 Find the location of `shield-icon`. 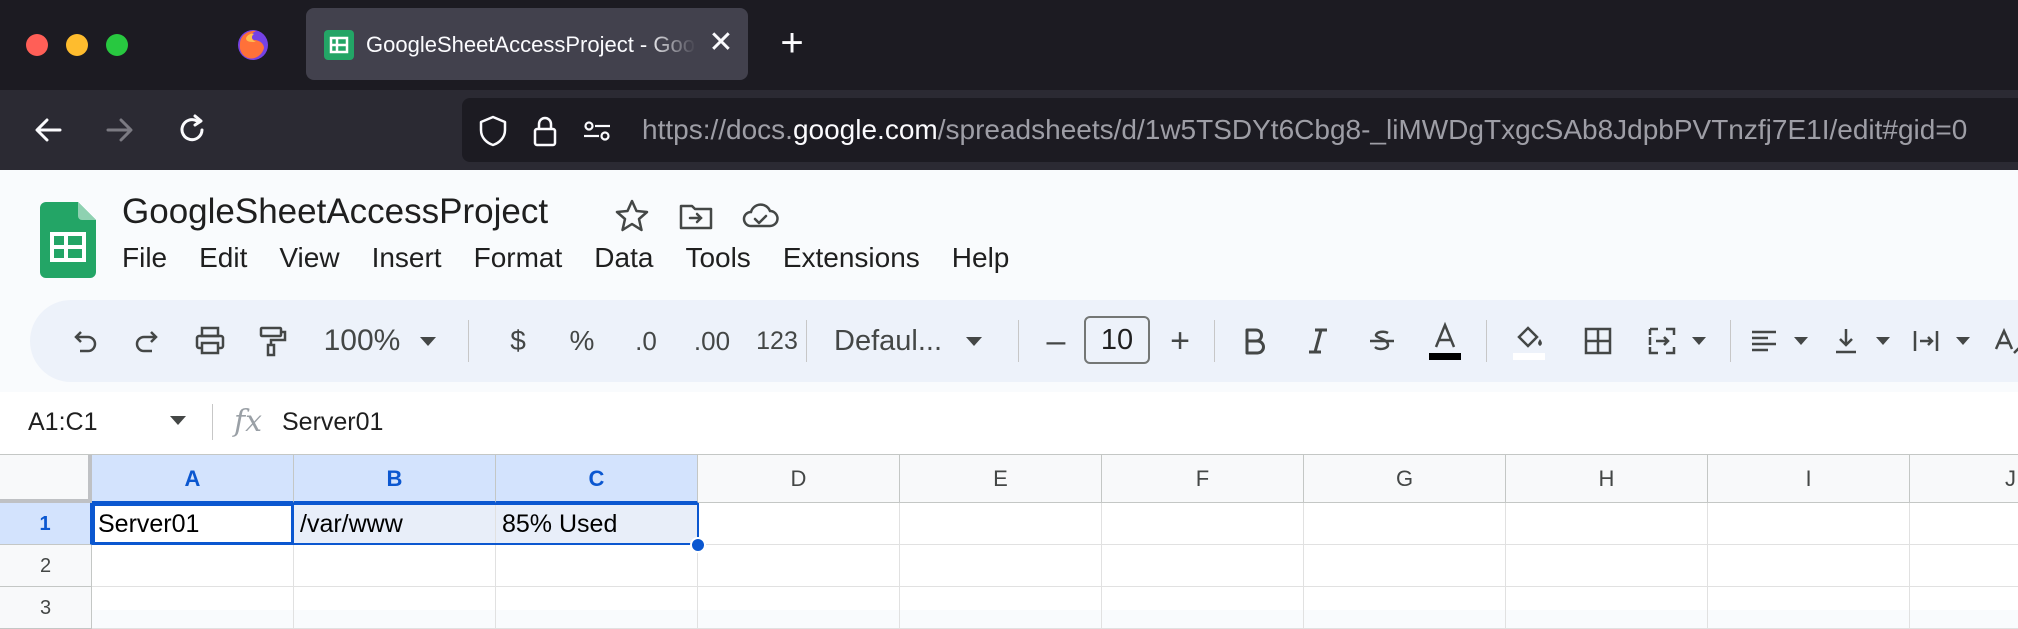

shield-icon is located at coordinates (493, 131).